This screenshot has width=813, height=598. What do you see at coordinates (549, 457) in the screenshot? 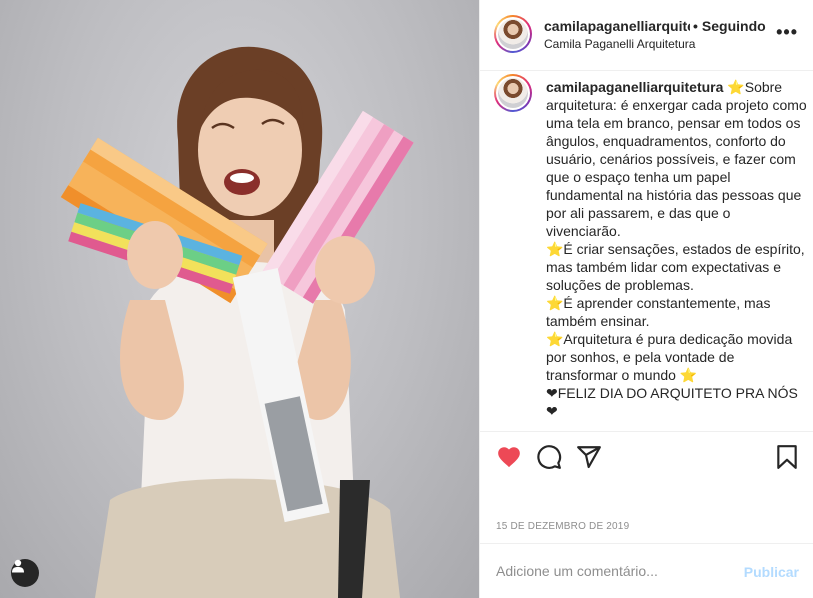
I see `comment-bubble-icon` at bounding box center [549, 457].